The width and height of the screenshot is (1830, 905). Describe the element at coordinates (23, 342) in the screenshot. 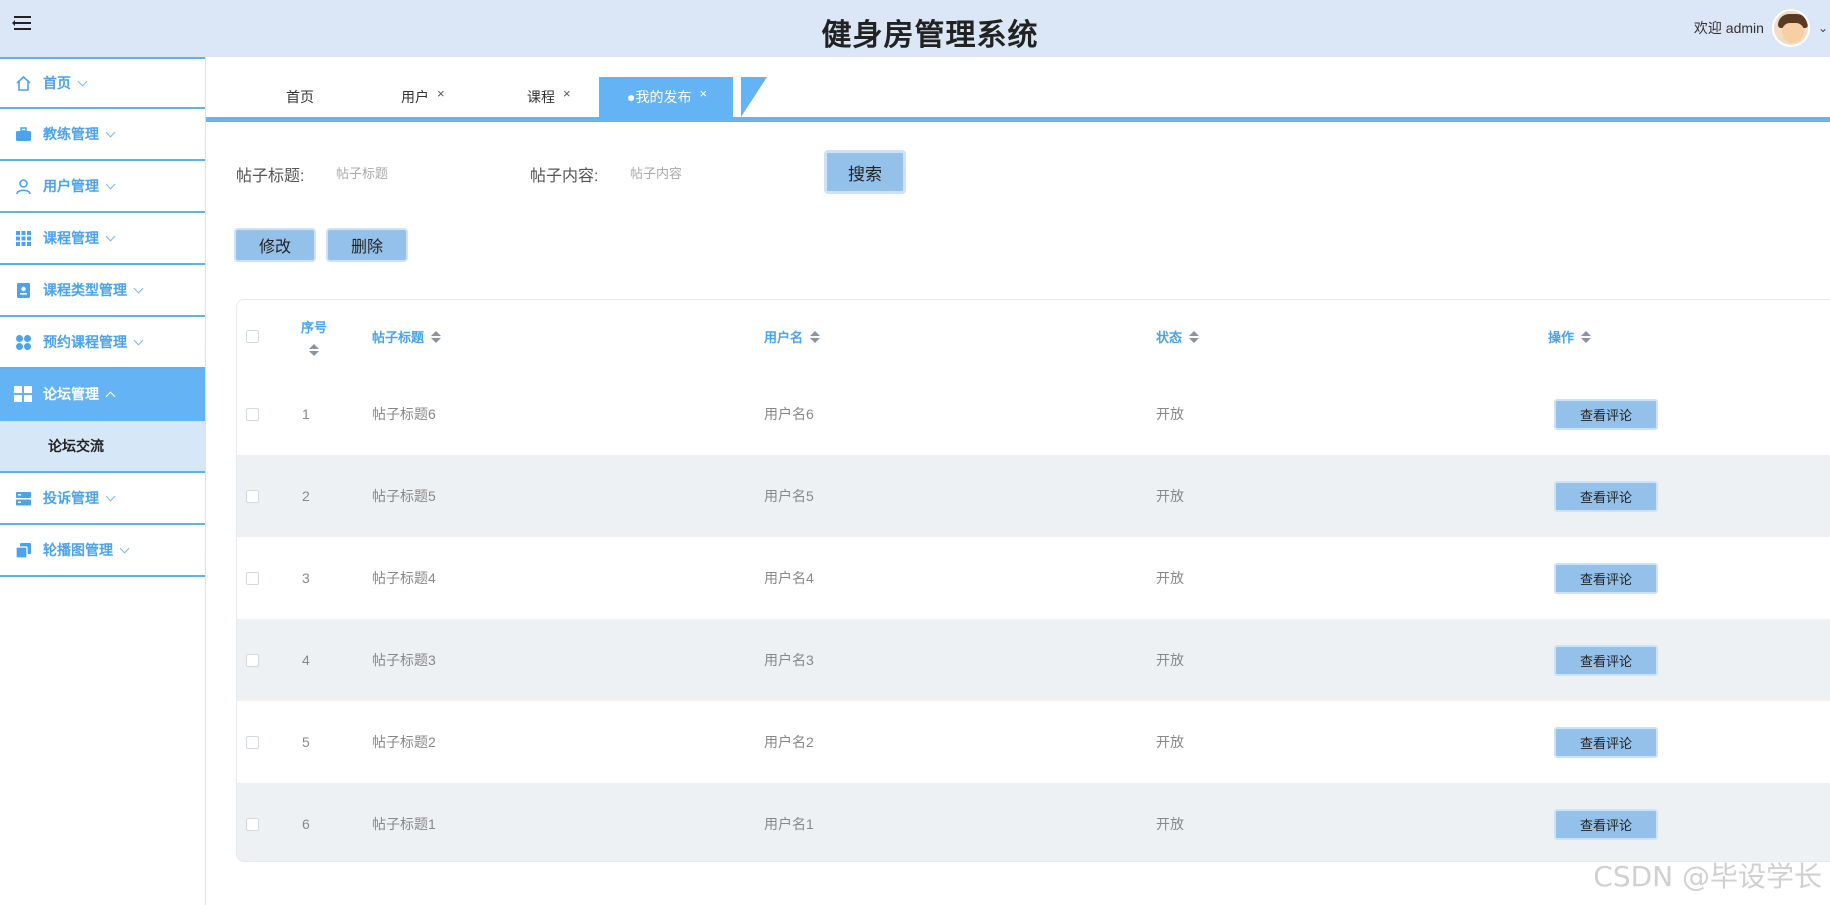

I see `flower-icon` at that location.